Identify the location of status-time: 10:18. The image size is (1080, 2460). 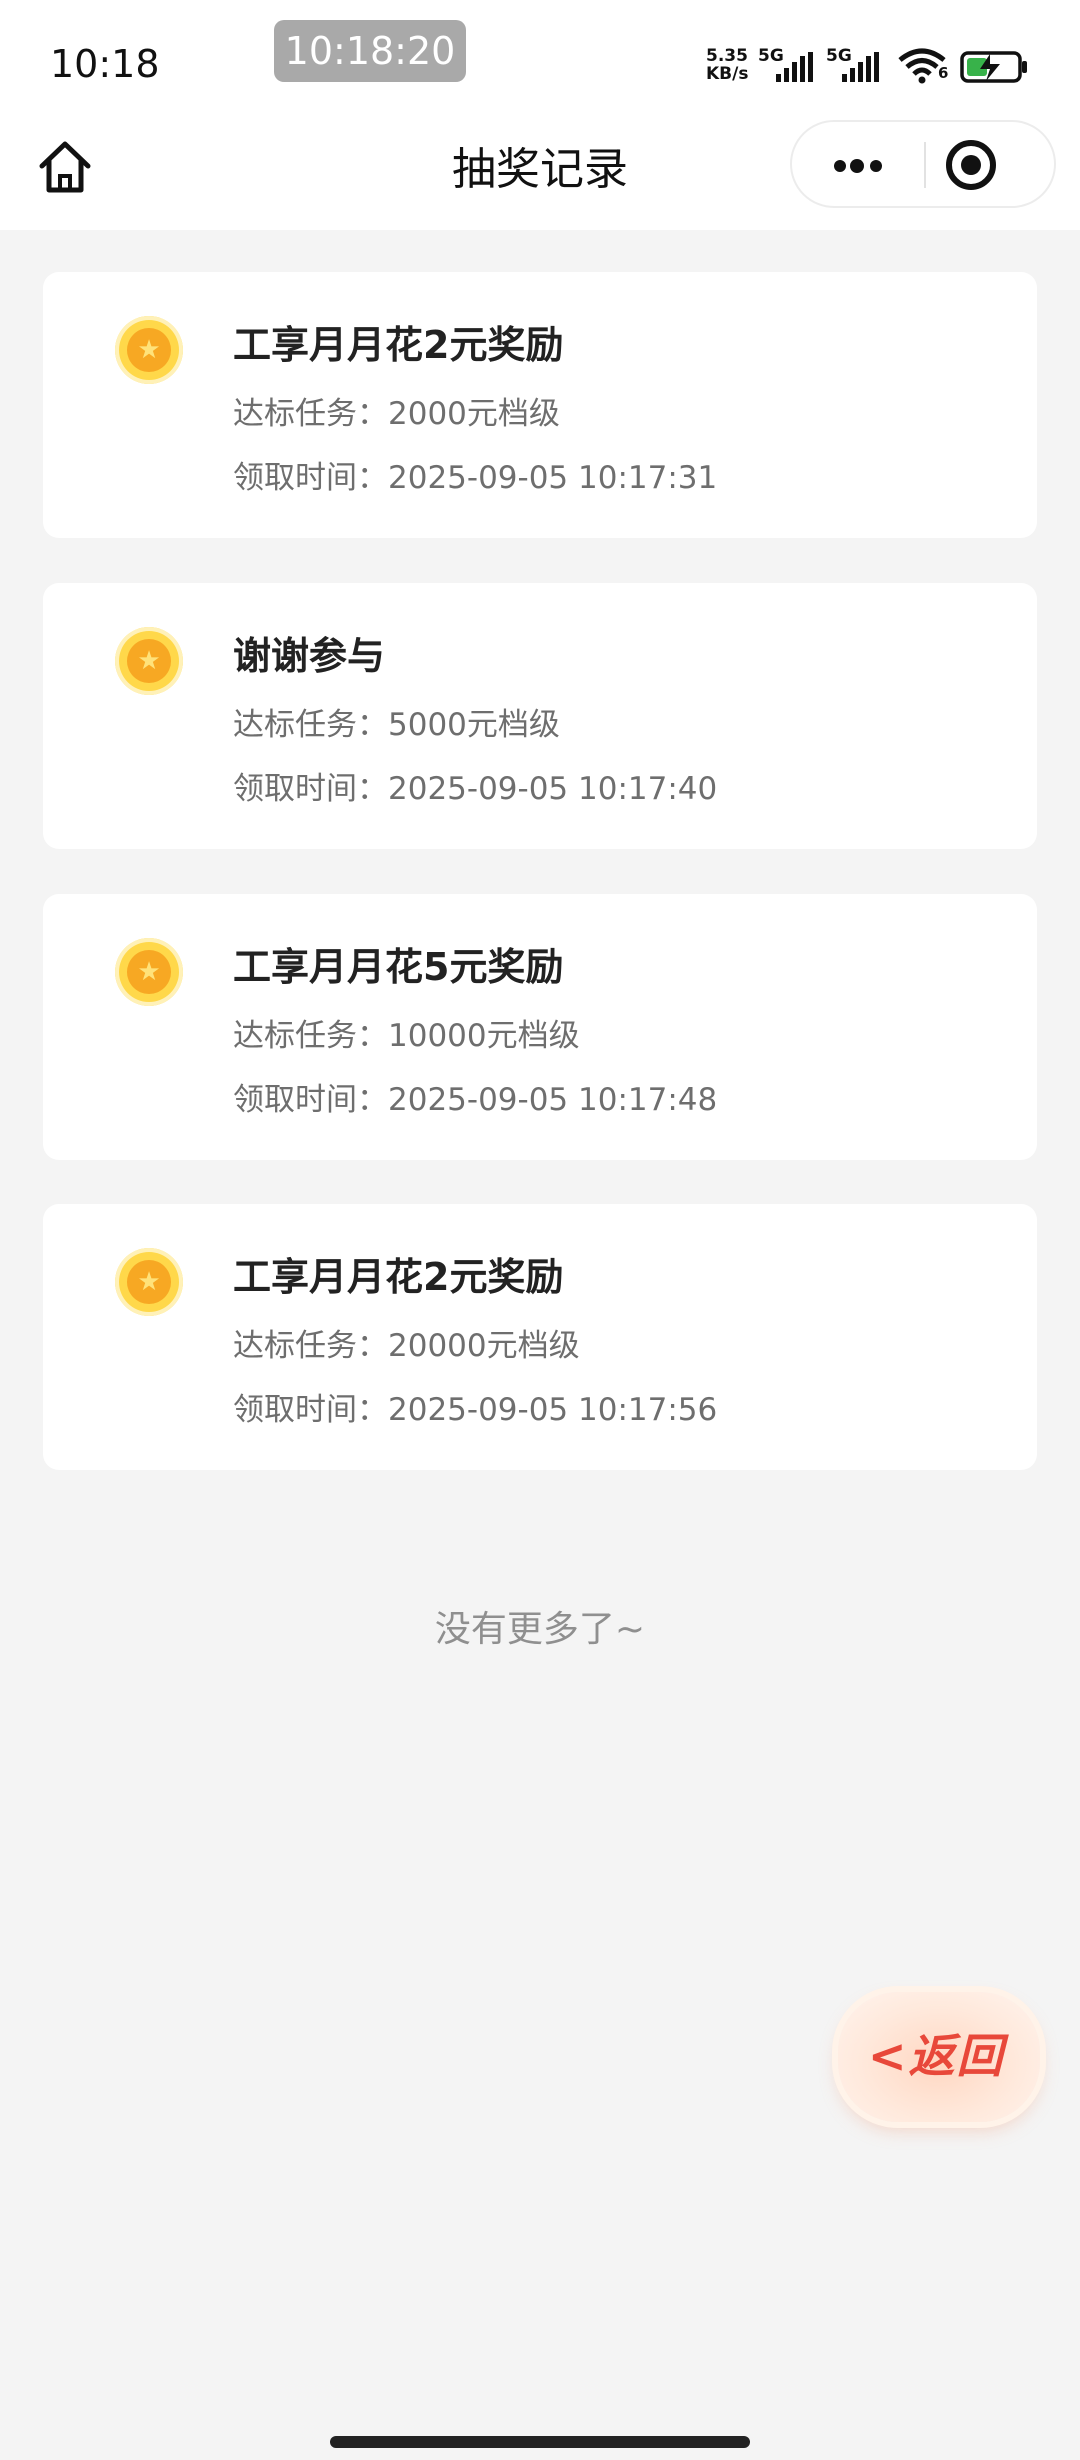
(105, 64).